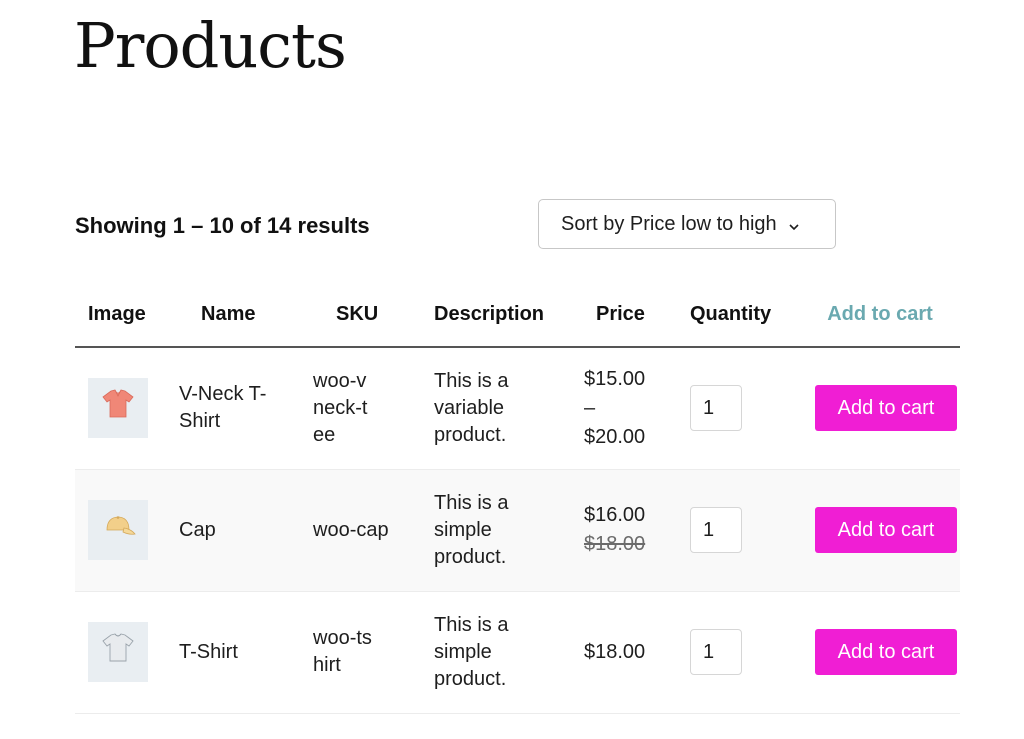 This screenshot has height=739, width=1024. Describe the element at coordinates (615, 378) in the screenshot. I see `price-min: $15.00` at that location.